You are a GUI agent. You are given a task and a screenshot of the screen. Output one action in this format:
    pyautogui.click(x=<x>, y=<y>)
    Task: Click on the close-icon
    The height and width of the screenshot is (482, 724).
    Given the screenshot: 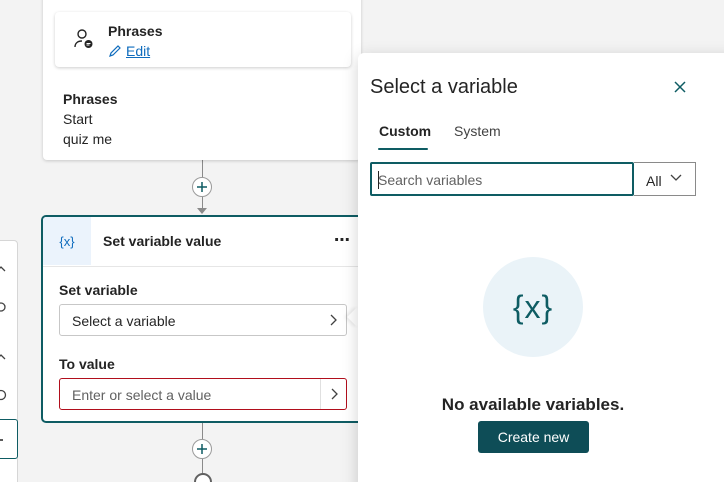 What is the action you would take?
    pyautogui.click(x=680, y=87)
    